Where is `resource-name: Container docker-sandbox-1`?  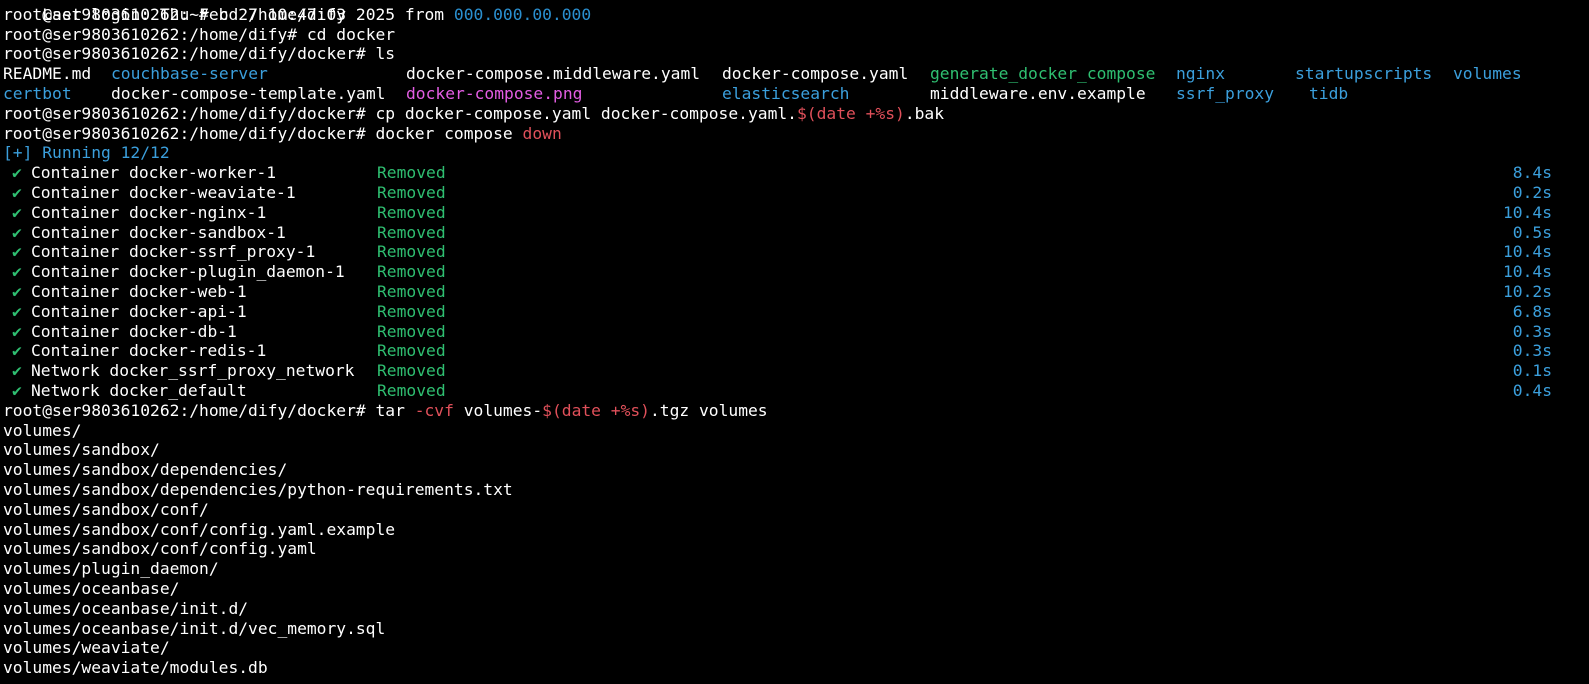
resource-name: Container docker-sandbox-1 is located at coordinates (158, 232).